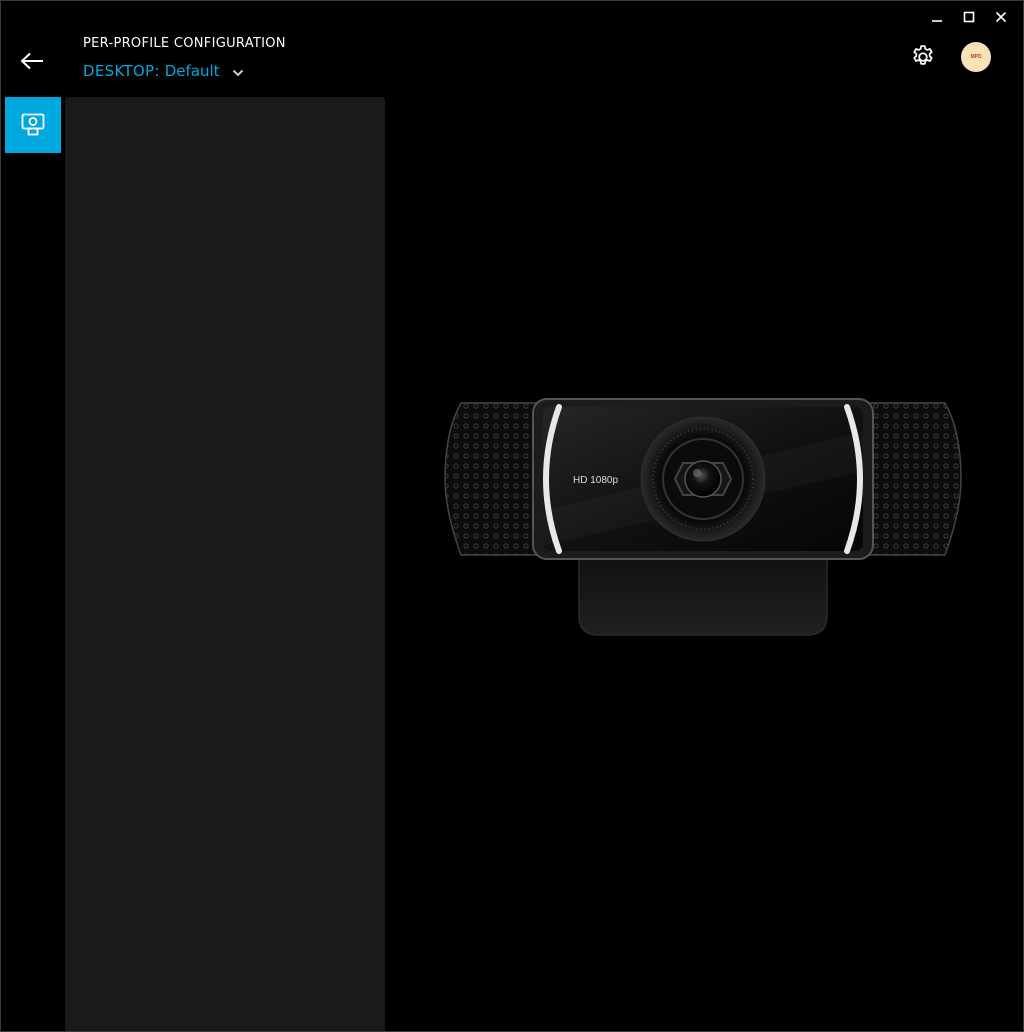 This screenshot has height=1032, width=1024. Describe the element at coordinates (937, 17) in the screenshot. I see `minimize-button` at that location.